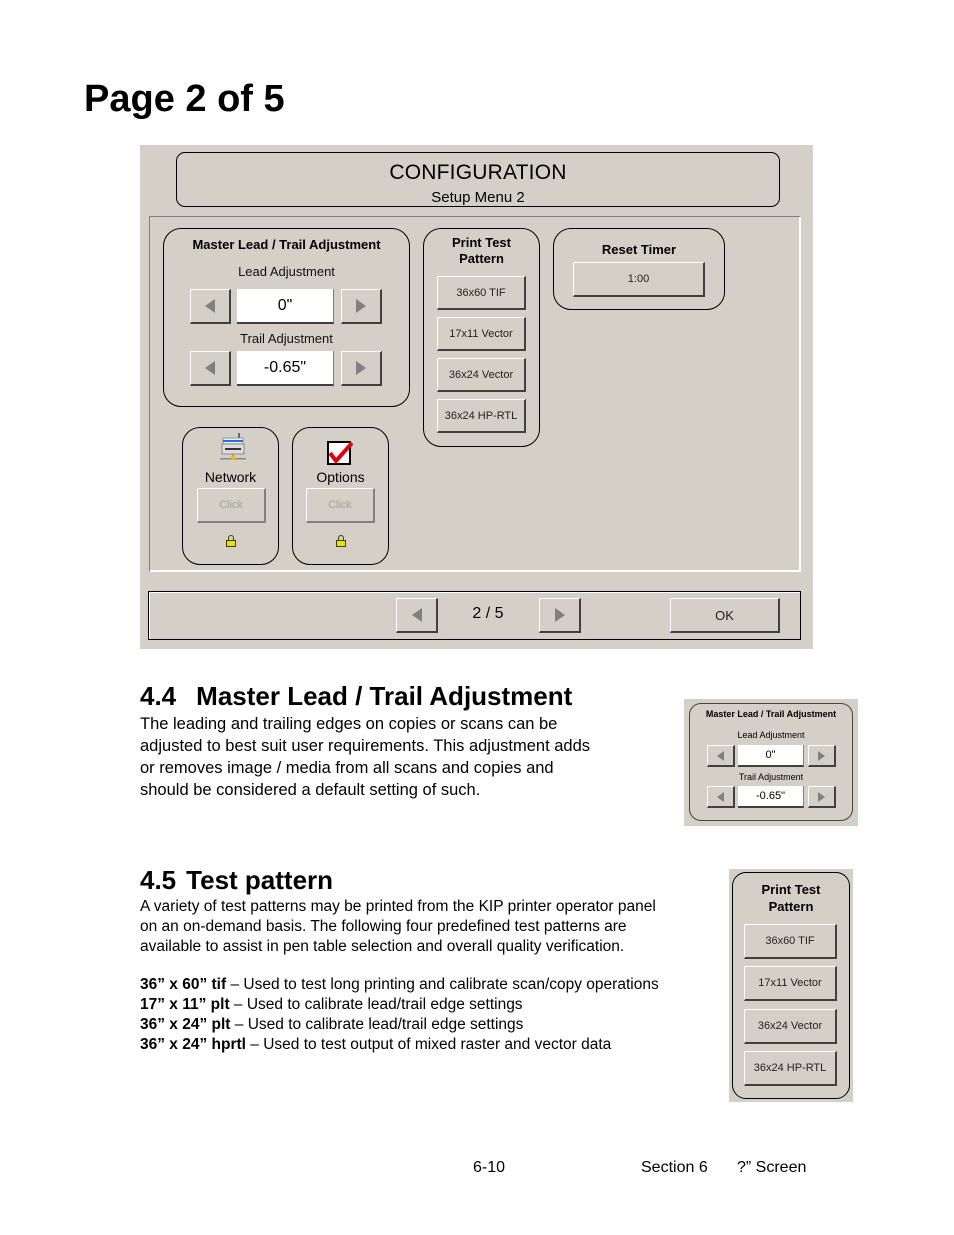  I want to click on config-title: CONFIGURATION, so click(478, 172).